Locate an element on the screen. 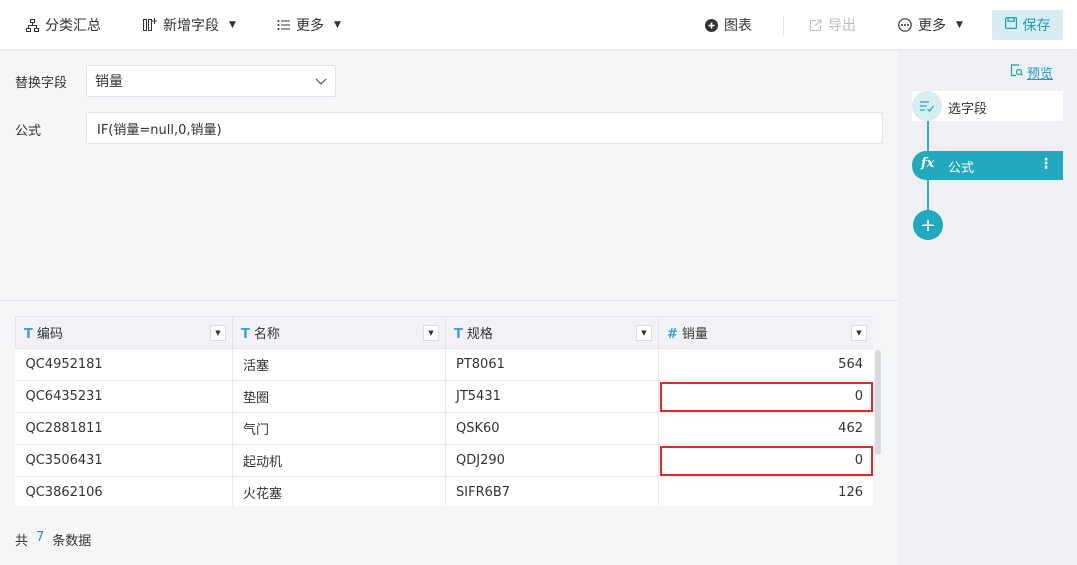  column-name: 规格 is located at coordinates (479, 334).